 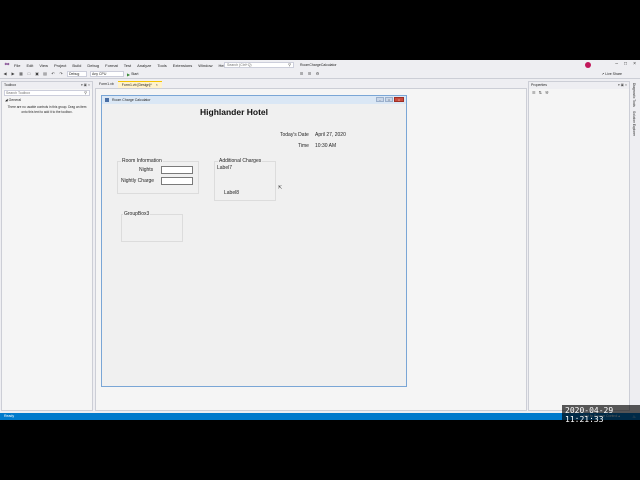 I want to click on time-label: Time, so click(x=303, y=146).